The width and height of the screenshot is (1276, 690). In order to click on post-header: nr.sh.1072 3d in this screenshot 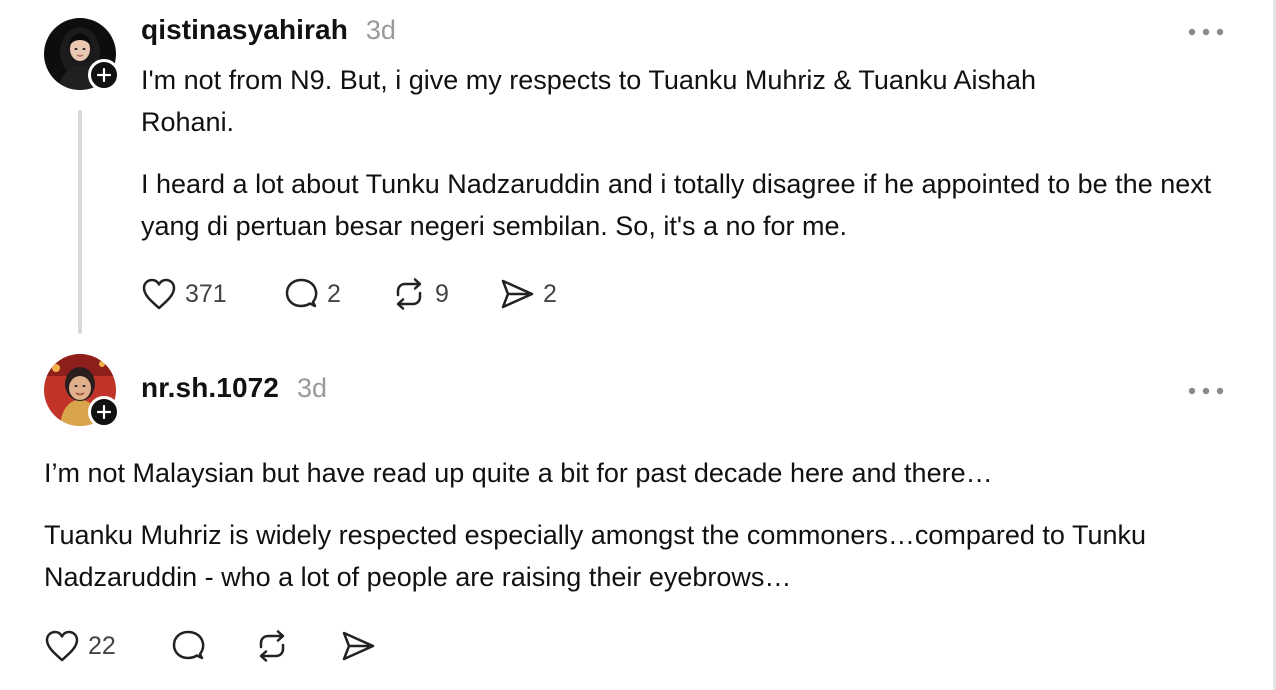, I will do `click(234, 388)`.